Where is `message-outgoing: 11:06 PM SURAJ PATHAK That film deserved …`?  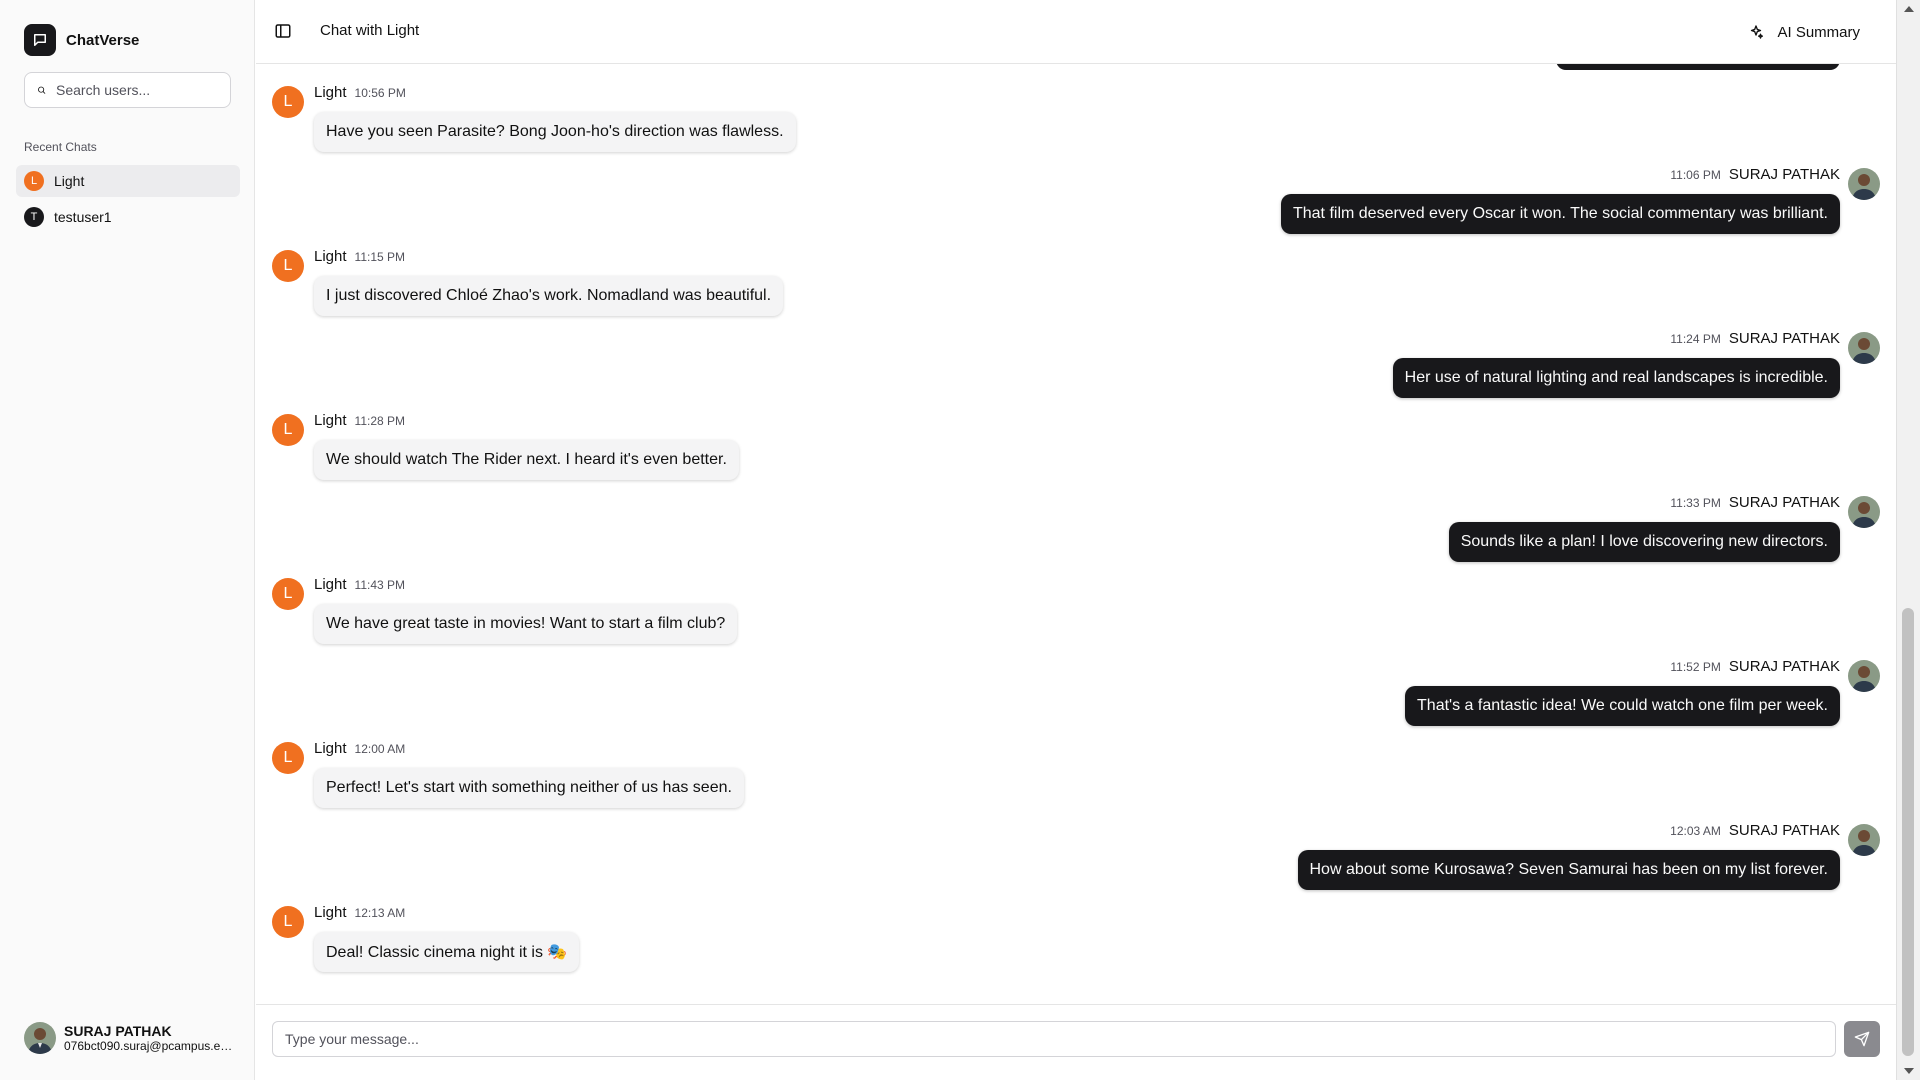
message-outgoing: 11:06 PM SURAJ PATHAK That film deserved … is located at coordinates (1430, 202).